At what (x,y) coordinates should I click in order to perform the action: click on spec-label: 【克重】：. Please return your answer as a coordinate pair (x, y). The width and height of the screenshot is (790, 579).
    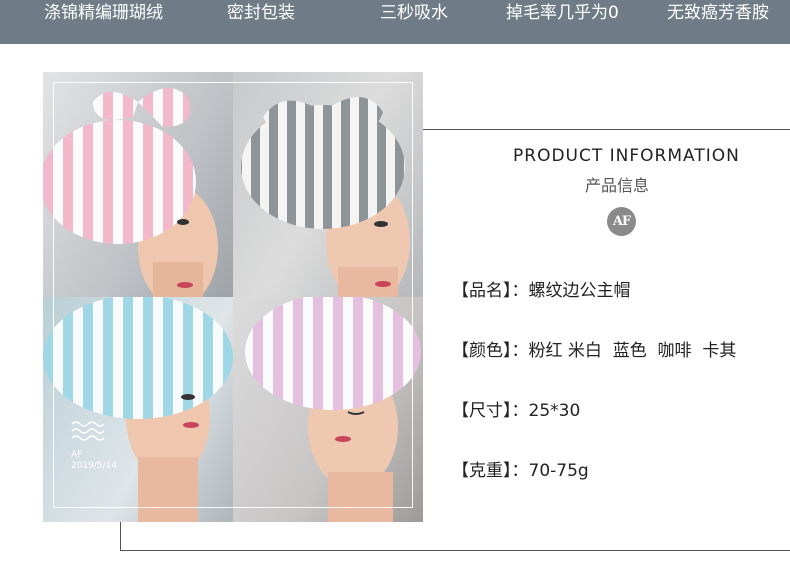
    Looking at the image, I should click on (490, 471).